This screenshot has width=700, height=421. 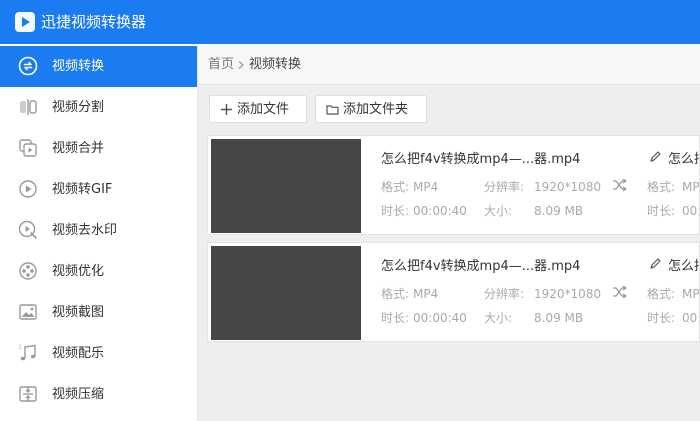 I want to click on sidebar-item-video-split: 视频分割, so click(x=98, y=107).